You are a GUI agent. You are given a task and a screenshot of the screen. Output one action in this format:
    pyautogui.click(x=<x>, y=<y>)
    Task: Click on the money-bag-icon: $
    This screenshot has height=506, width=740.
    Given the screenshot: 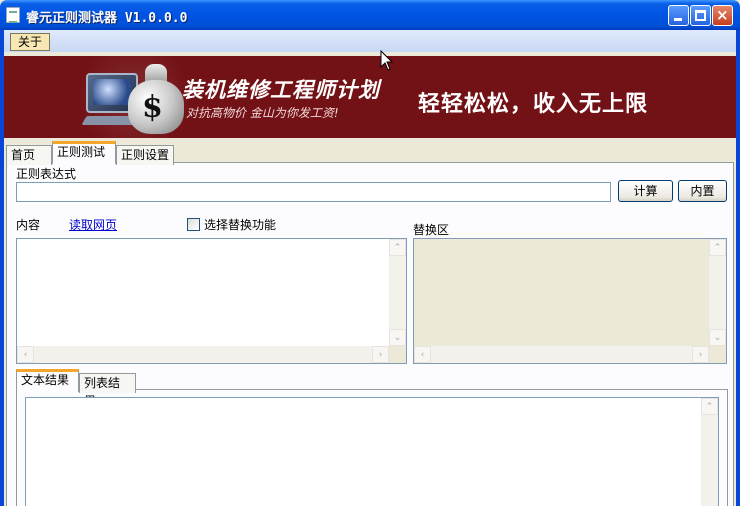 What is the action you would take?
    pyautogui.click(x=156, y=99)
    